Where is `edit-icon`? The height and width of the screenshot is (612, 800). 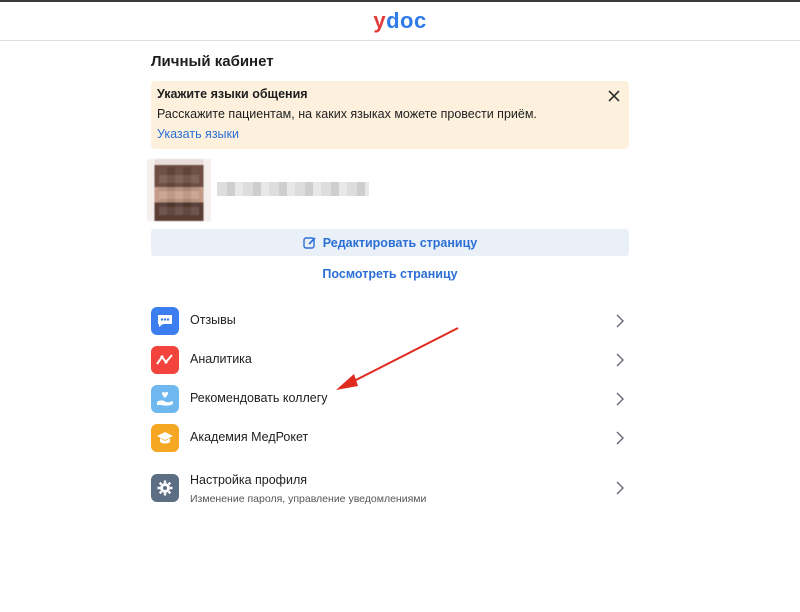
edit-icon is located at coordinates (309, 242).